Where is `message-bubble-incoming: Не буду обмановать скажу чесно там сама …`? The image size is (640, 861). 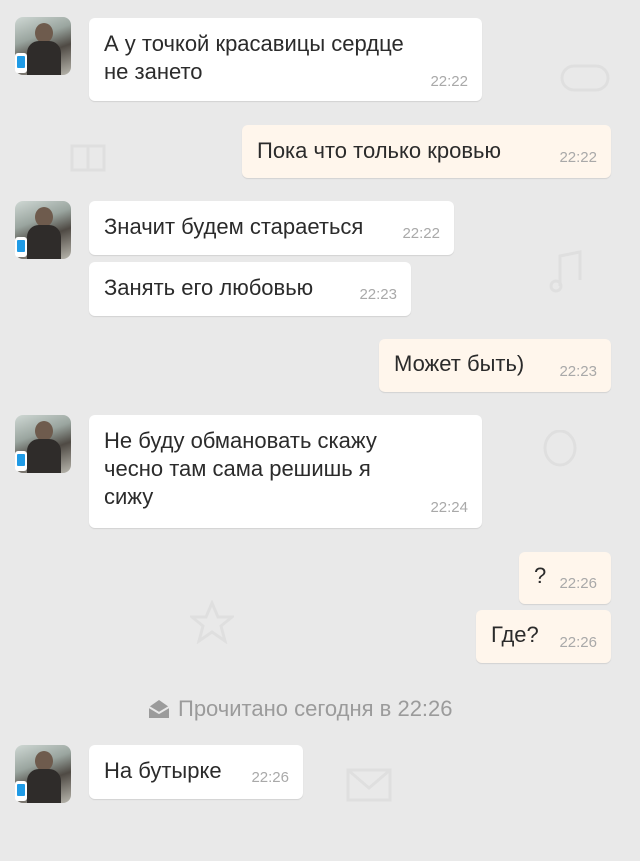
message-bubble-incoming: Не буду обмановать скажу чесно там сама … is located at coordinates (285, 471).